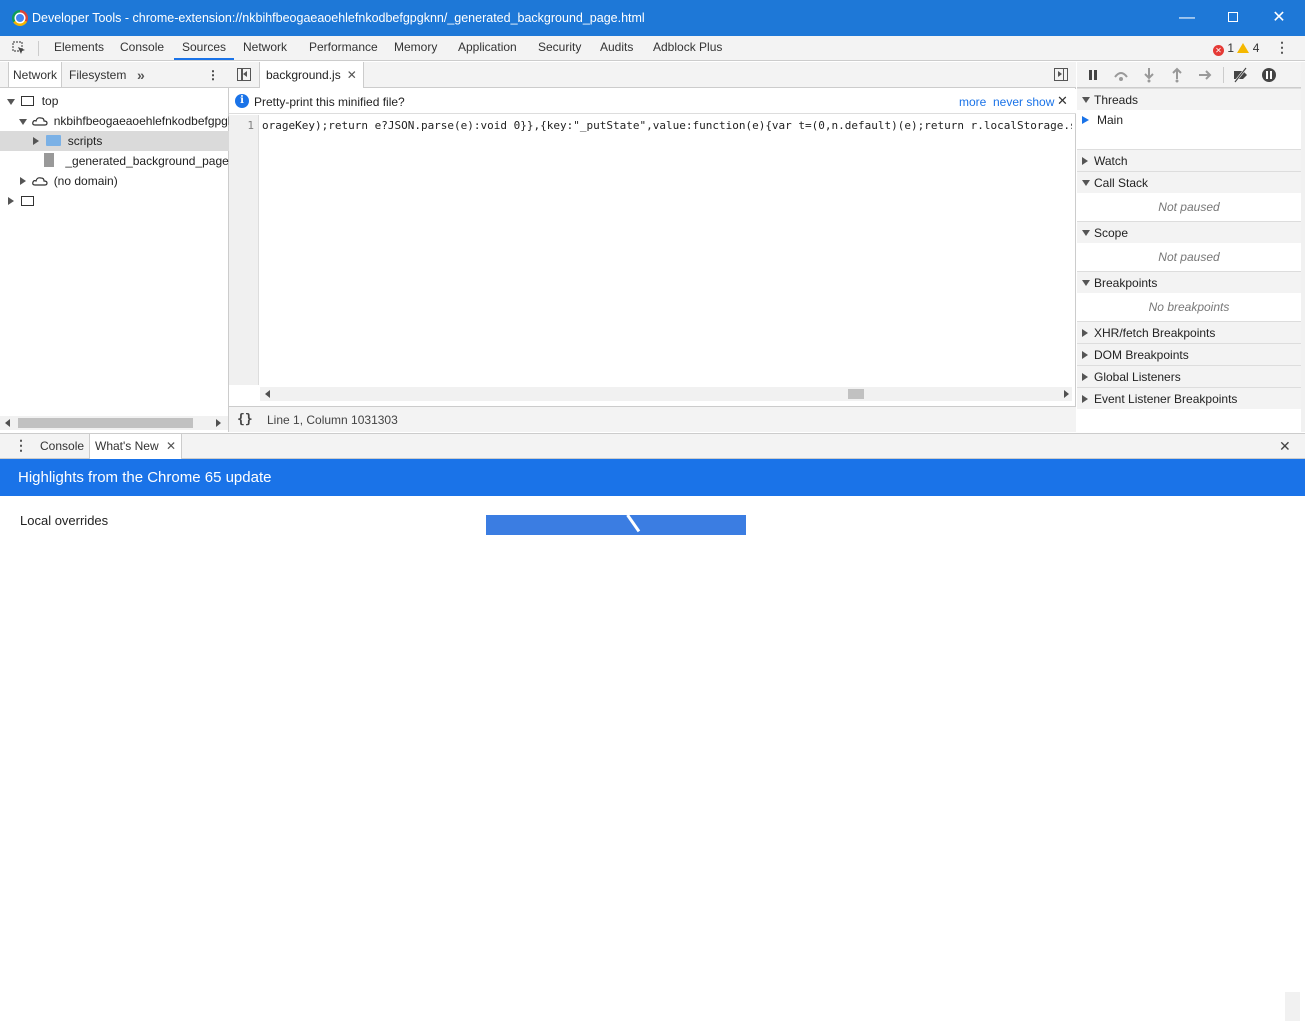 The image size is (1305, 1021). I want to click on maximize-icon, so click(1233, 17).